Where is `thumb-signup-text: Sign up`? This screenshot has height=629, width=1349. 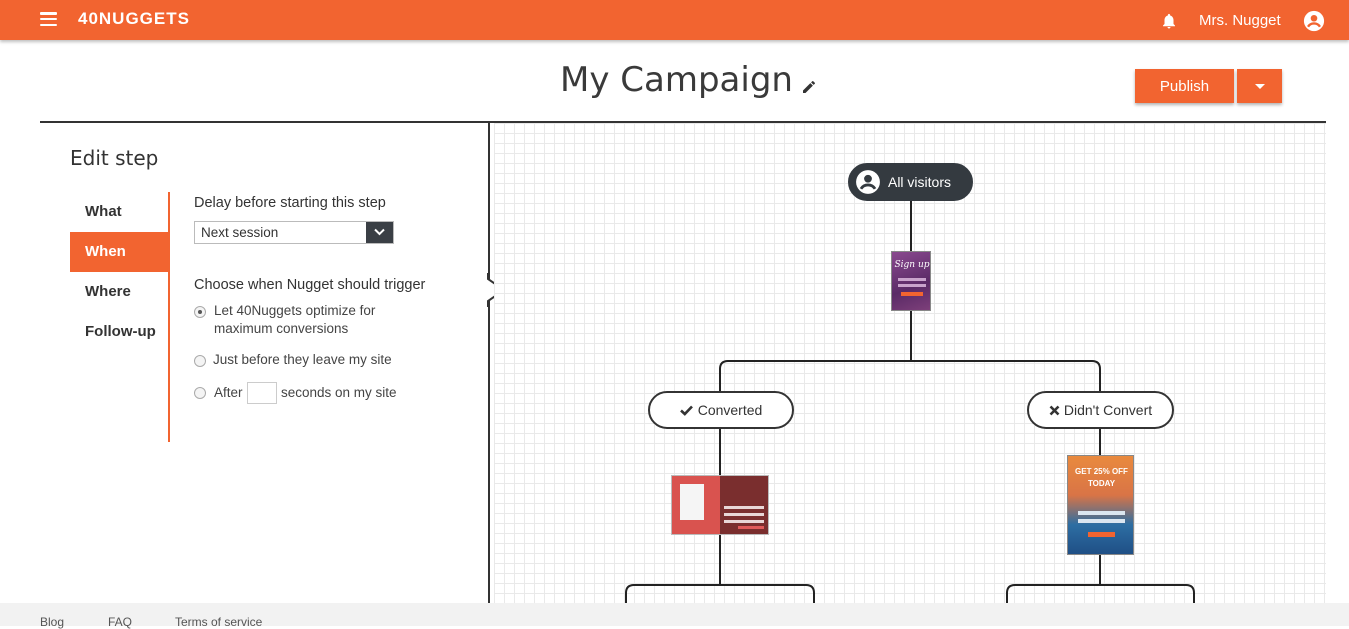 thumb-signup-text: Sign up is located at coordinates (912, 265).